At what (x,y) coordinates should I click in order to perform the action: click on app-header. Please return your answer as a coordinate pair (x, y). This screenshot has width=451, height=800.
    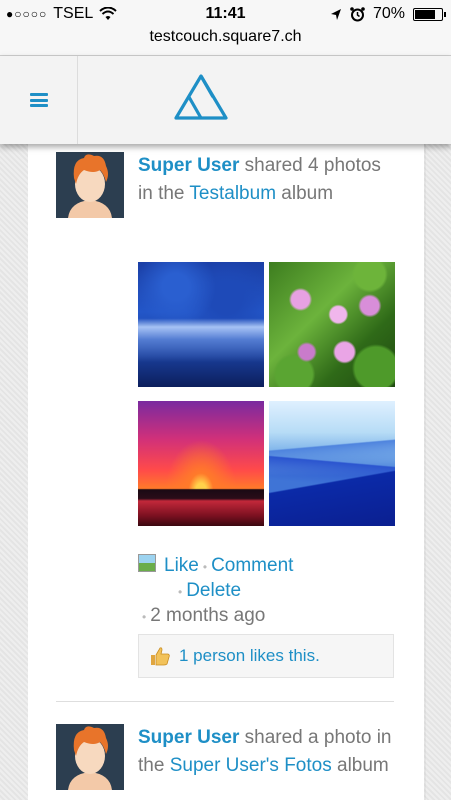
    Looking at the image, I should click on (225, 100).